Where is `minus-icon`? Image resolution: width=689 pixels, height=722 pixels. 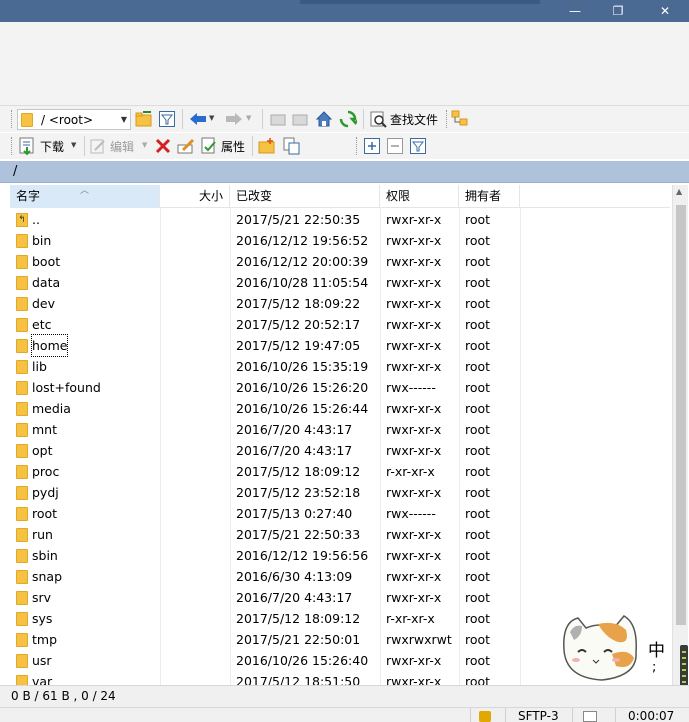 minus-icon is located at coordinates (395, 146).